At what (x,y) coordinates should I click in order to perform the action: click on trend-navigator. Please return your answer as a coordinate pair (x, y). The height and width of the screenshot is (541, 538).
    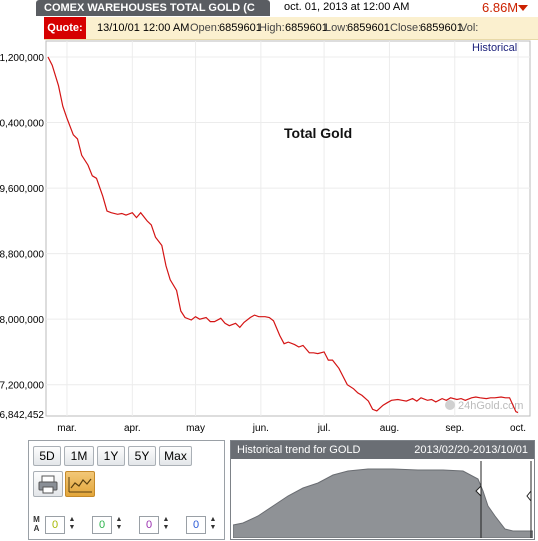
    Looking at the image, I should click on (383, 499).